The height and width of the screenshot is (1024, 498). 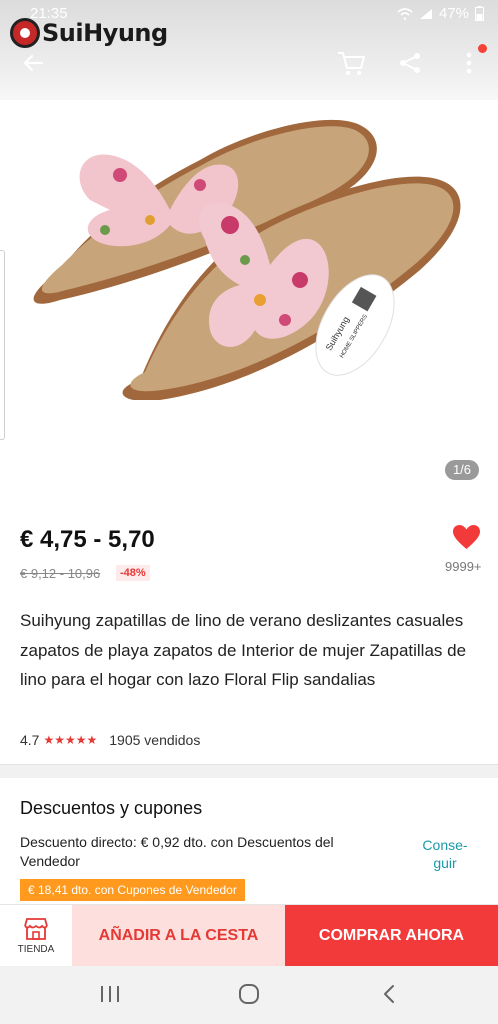 I want to click on nav-recent-button, so click(x=110, y=996).